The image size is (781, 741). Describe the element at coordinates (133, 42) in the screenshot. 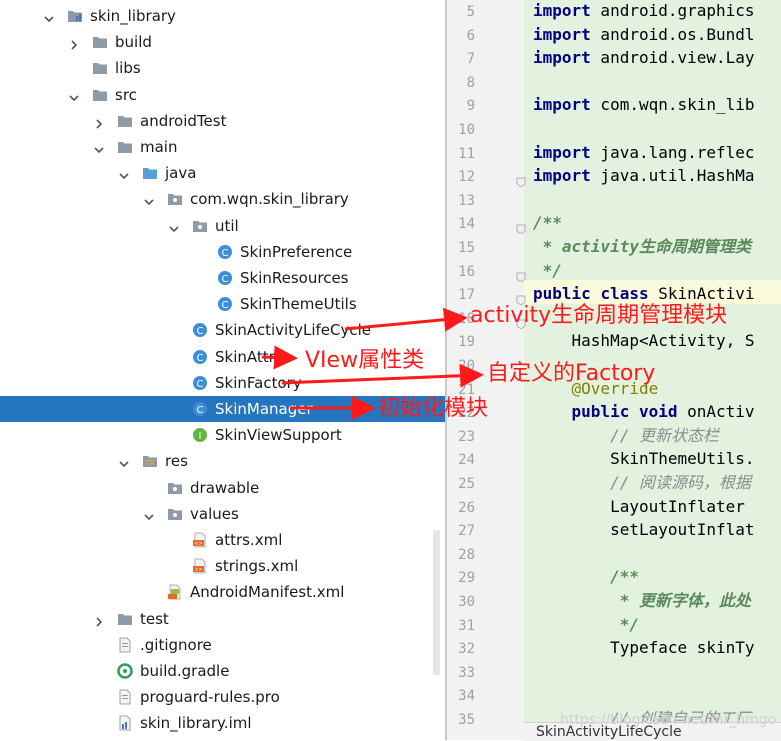

I see `tree-item-label: build` at that location.